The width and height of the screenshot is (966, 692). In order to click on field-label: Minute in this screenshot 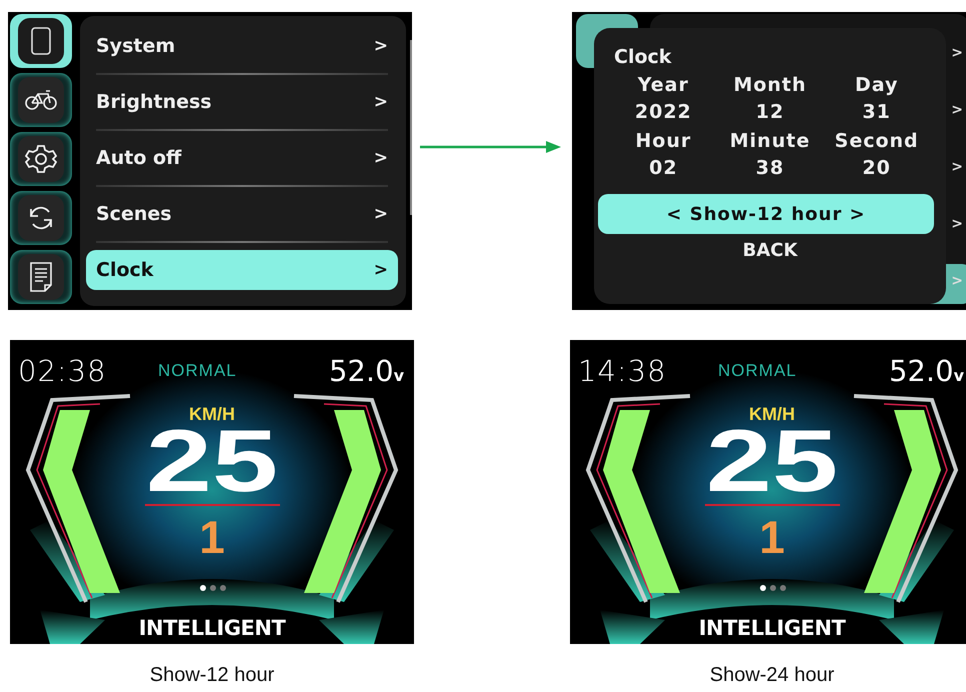, I will do `click(770, 141)`.